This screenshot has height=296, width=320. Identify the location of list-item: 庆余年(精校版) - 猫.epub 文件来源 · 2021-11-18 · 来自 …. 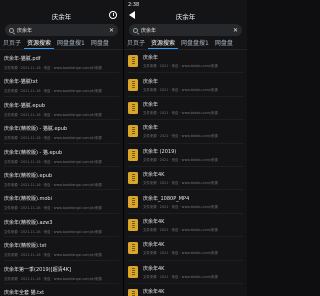
(61, 155).